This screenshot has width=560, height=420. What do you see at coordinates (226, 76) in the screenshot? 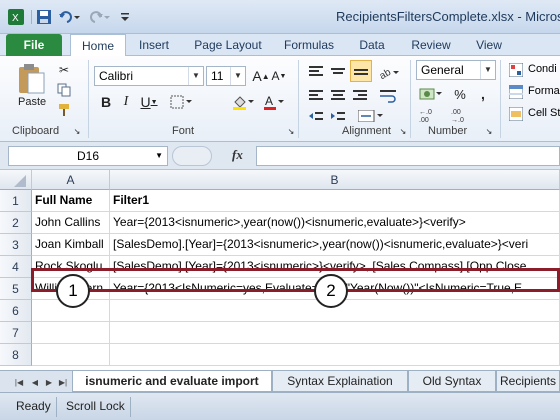
I see `font-size-combo: 11 ▼` at bounding box center [226, 76].